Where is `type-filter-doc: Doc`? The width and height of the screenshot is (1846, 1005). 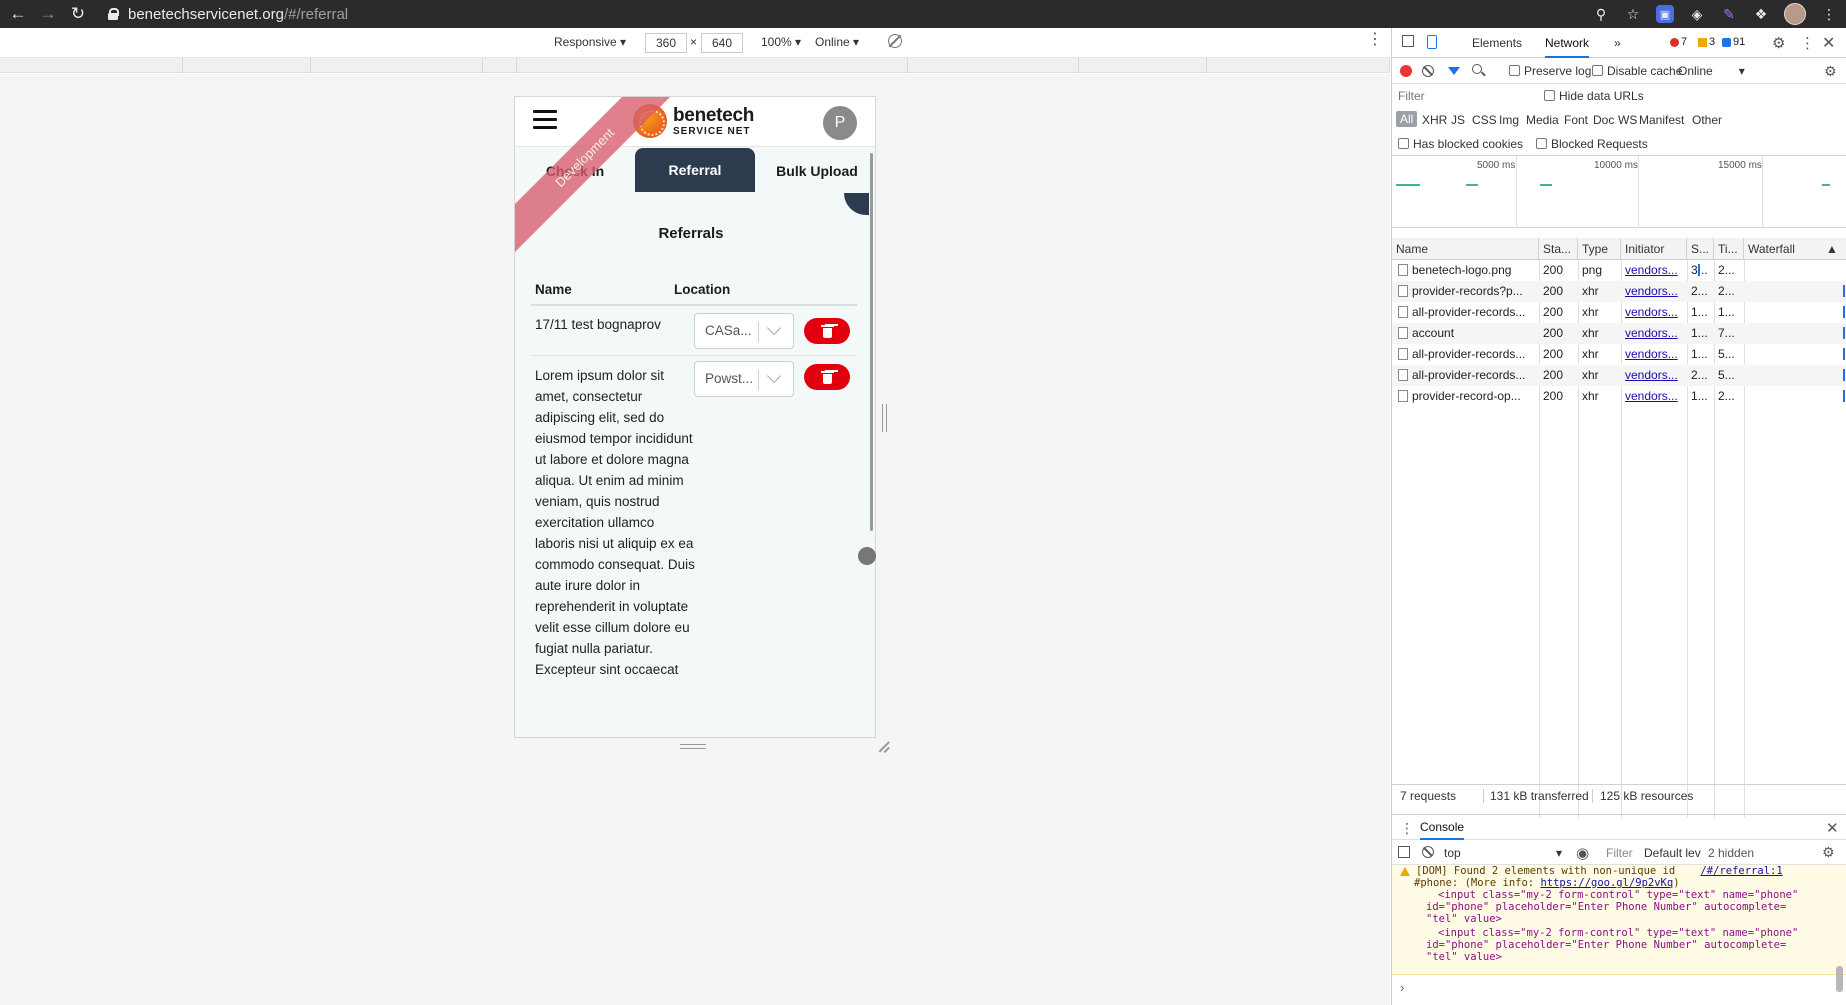
type-filter-doc: Doc is located at coordinates (1603, 120).